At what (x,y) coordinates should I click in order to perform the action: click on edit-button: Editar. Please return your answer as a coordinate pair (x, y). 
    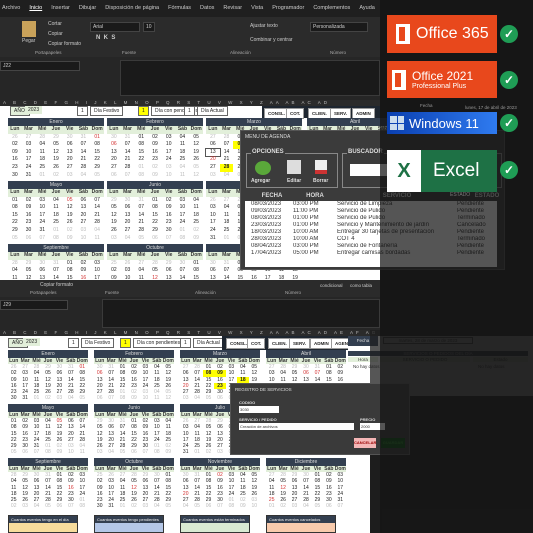
    Looking at the image, I should click on (294, 181).